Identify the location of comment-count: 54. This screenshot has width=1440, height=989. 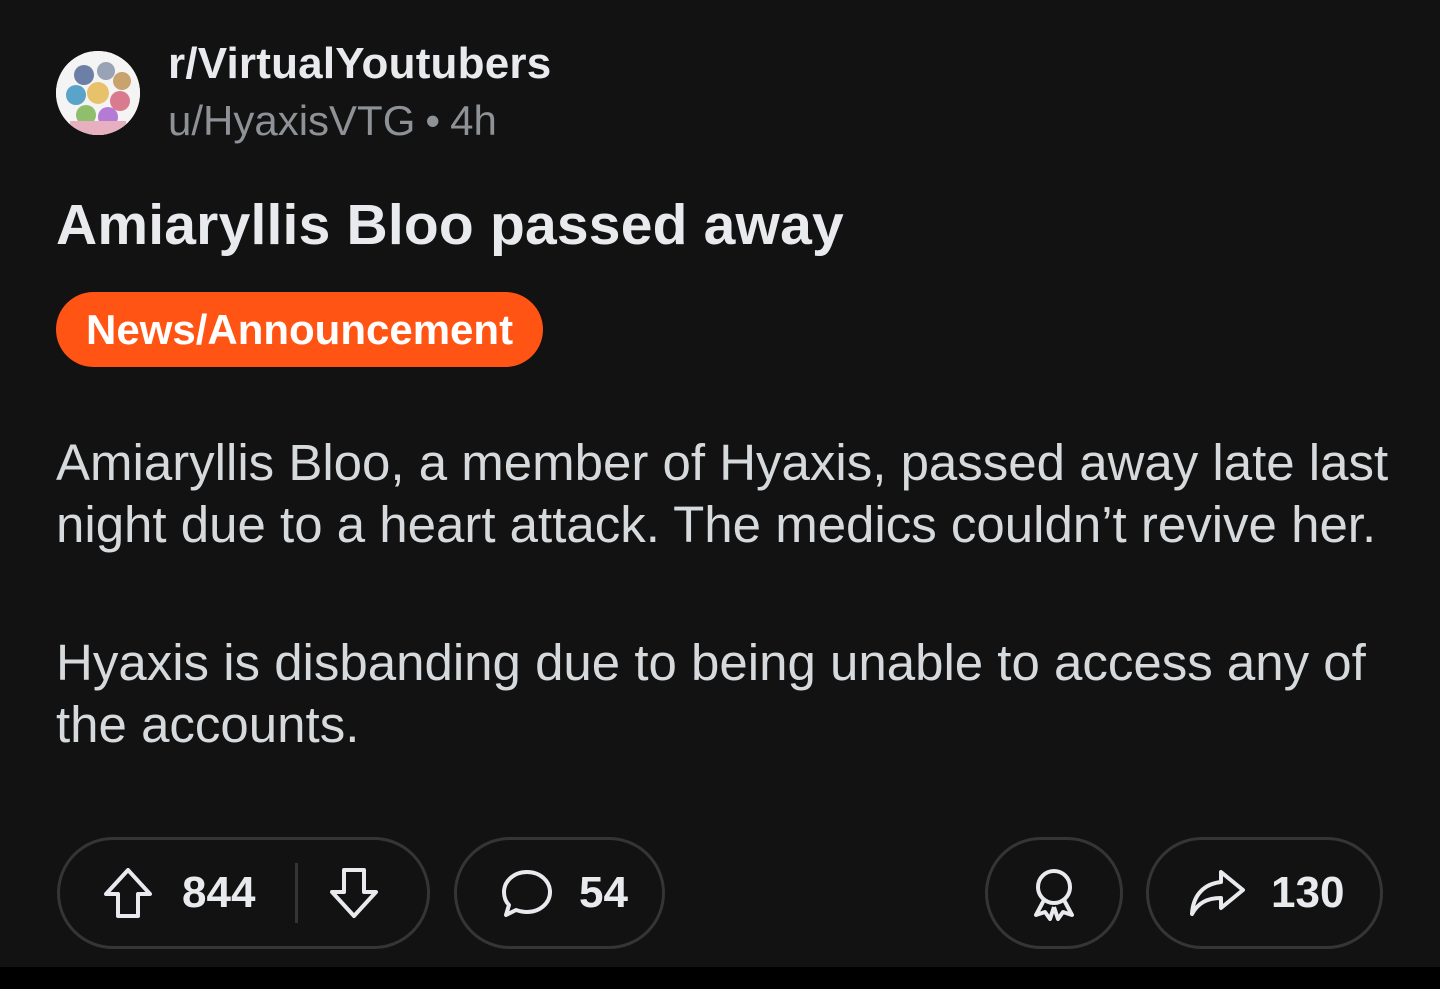
(603, 892).